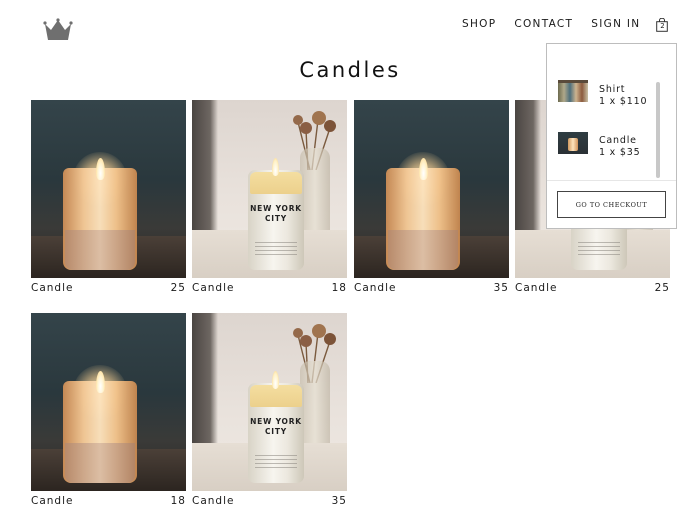 This screenshot has width=700, height=515. I want to click on cart-item: Shirt 1 x $110, so click(602, 91).